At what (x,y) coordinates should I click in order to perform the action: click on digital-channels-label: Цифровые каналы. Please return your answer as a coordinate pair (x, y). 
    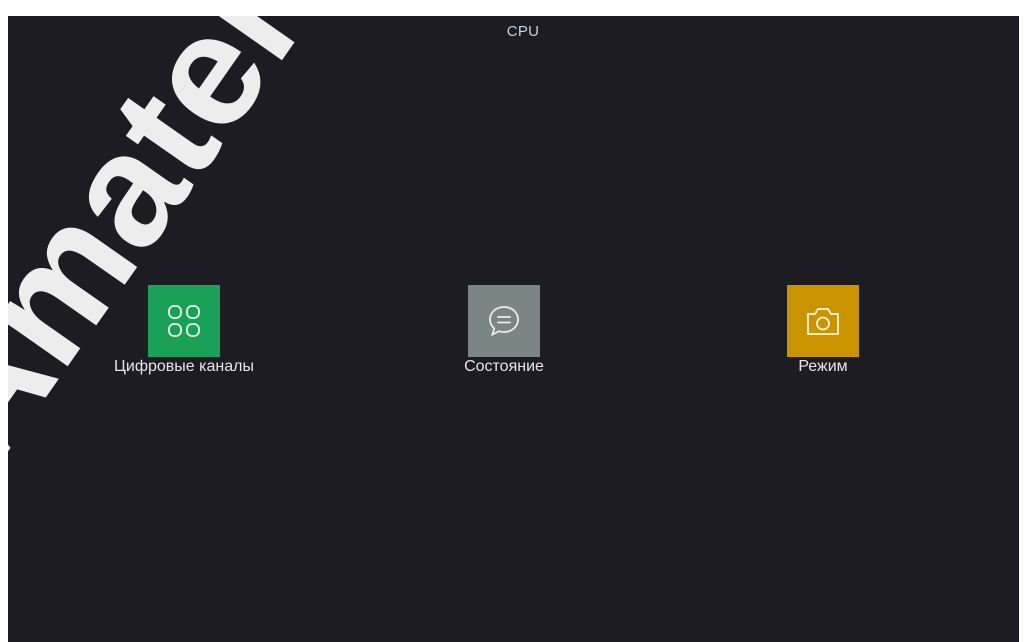
    Looking at the image, I should click on (184, 366).